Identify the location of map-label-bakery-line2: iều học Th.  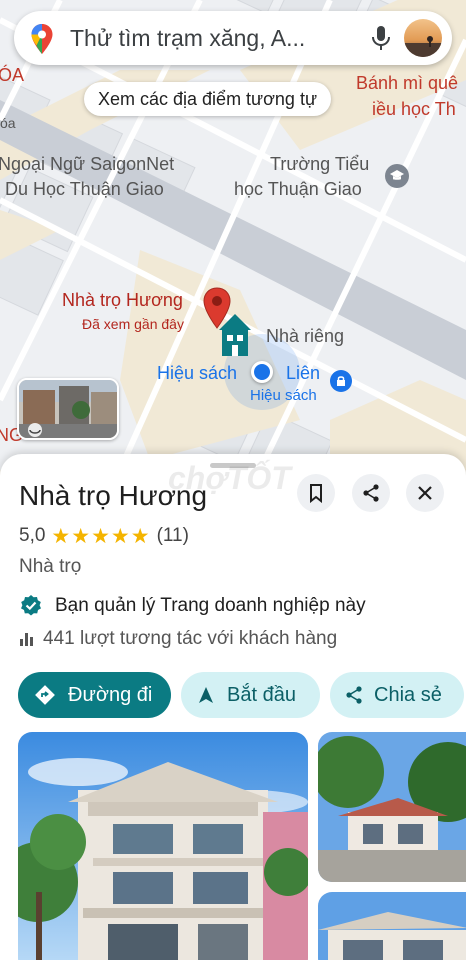
(414, 109).